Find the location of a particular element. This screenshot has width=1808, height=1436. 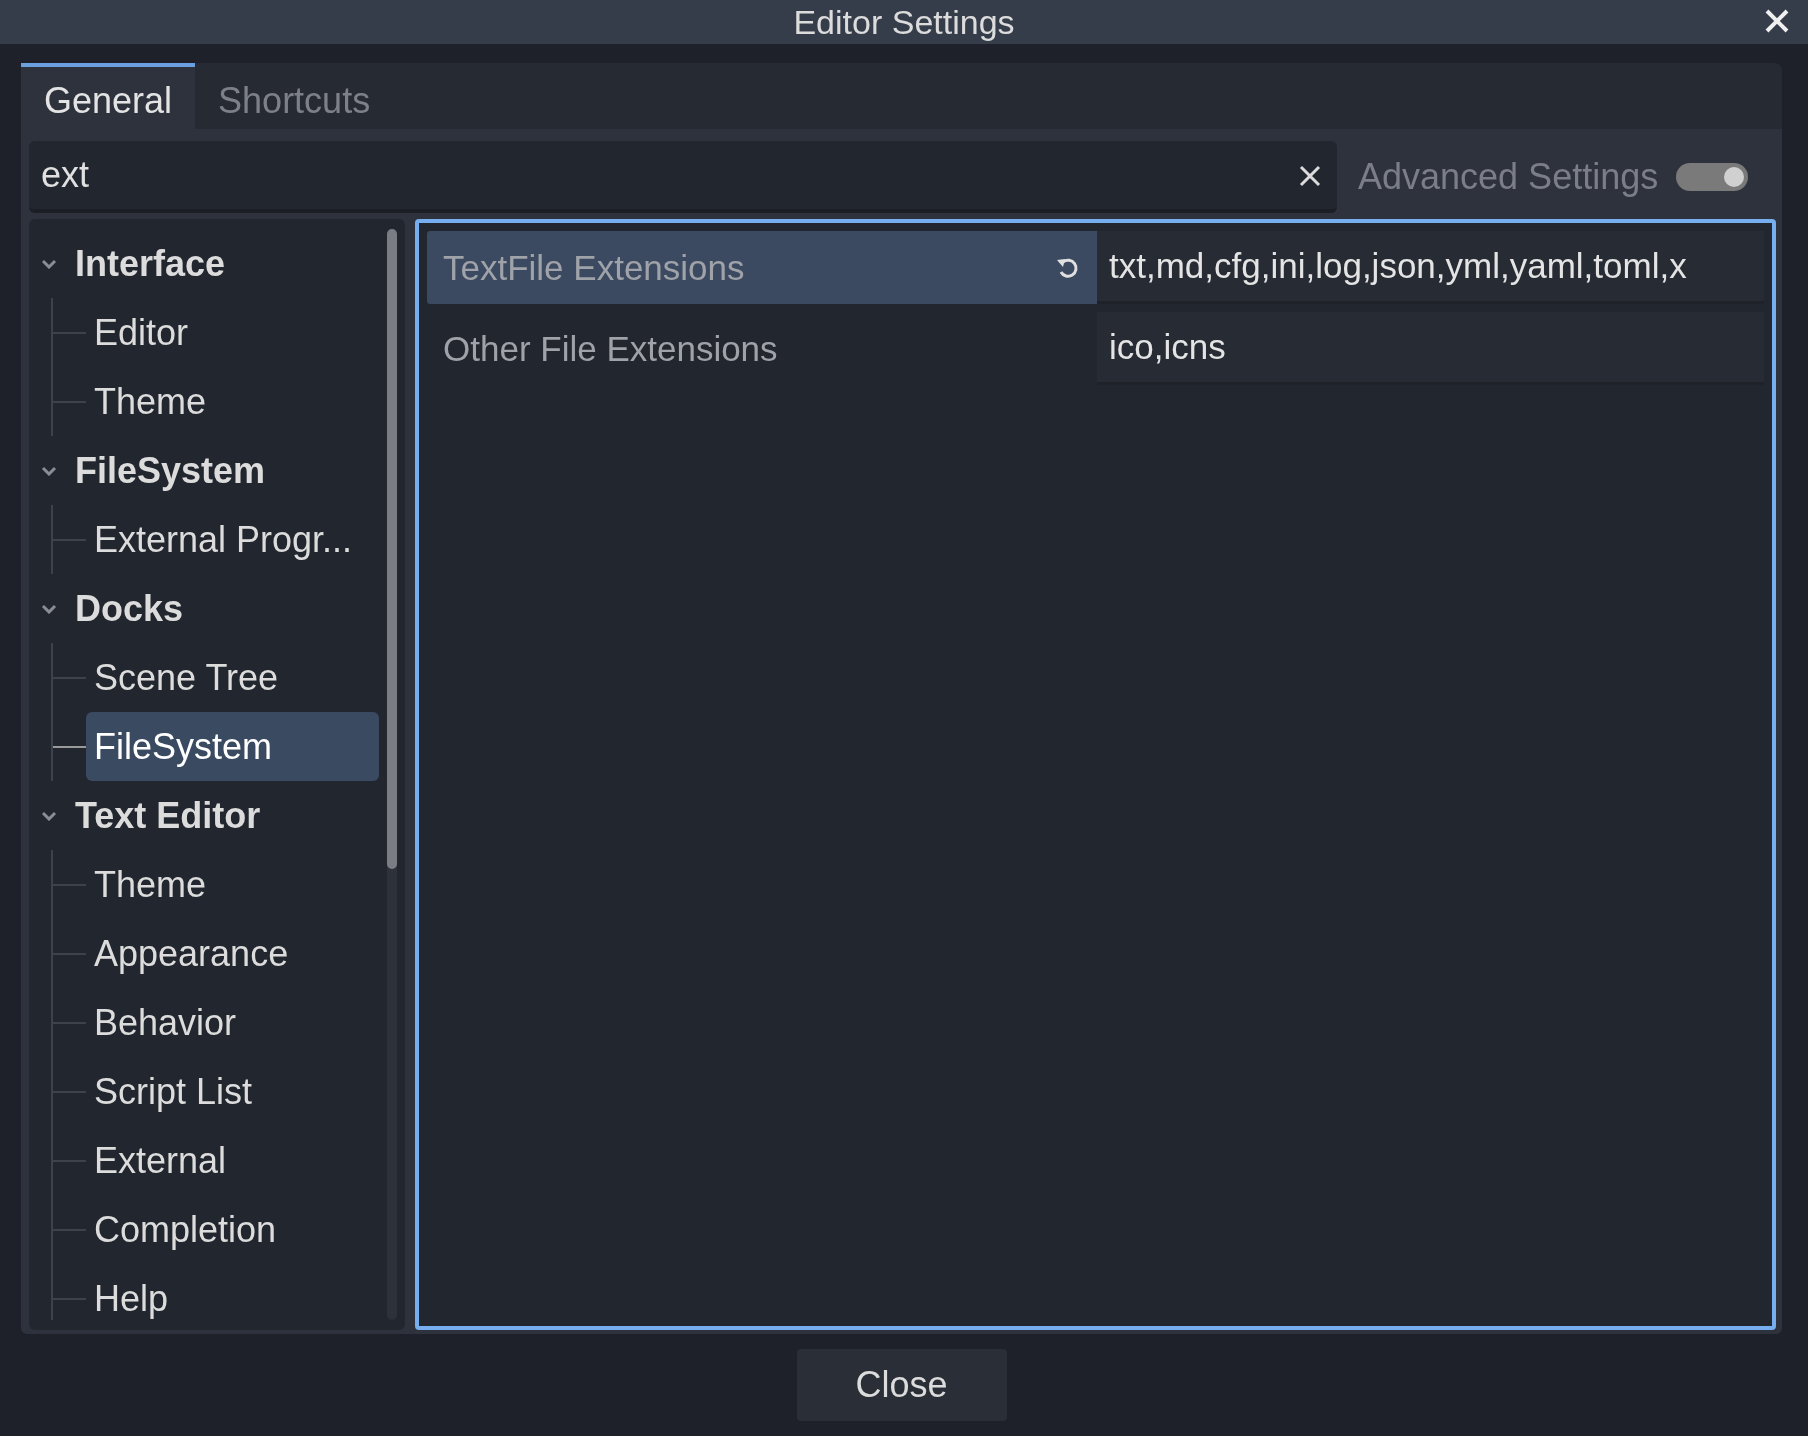

tree-item: Help is located at coordinates (232, 1292).